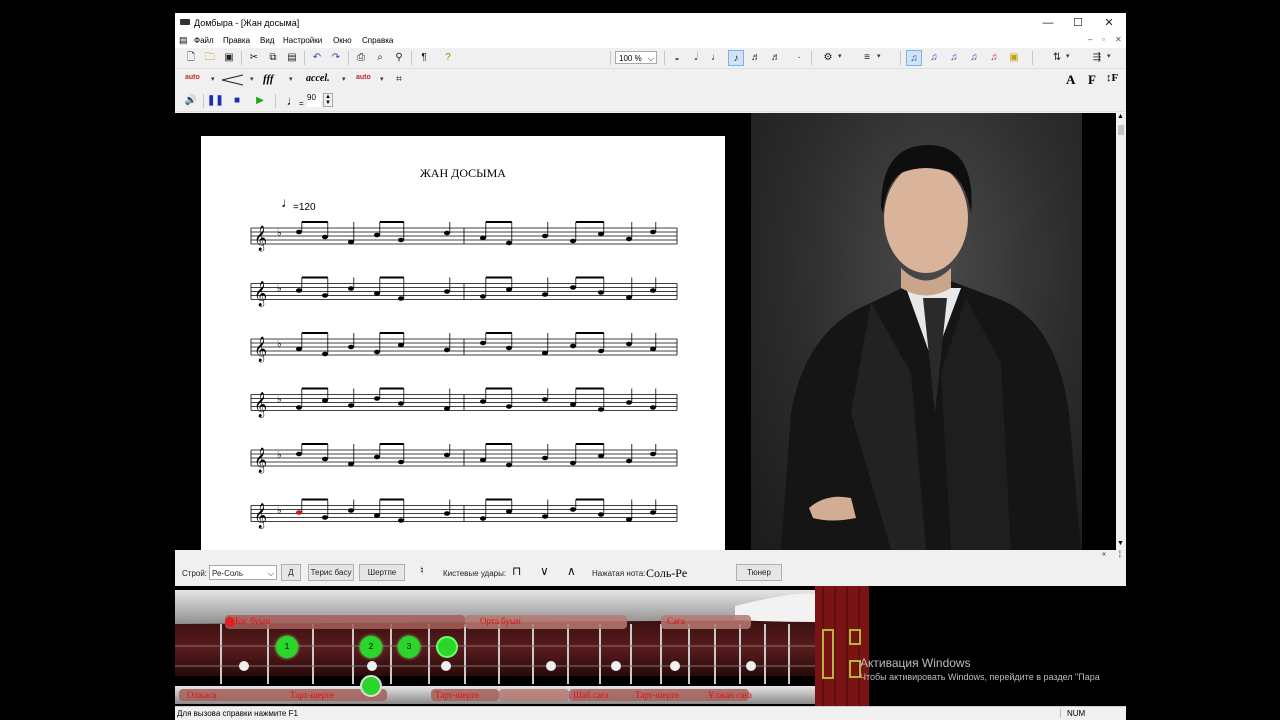 The height and width of the screenshot is (720, 1280). Describe the element at coordinates (677, 58) in the screenshot. I see `whole-note-icon: 𝅝` at that location.